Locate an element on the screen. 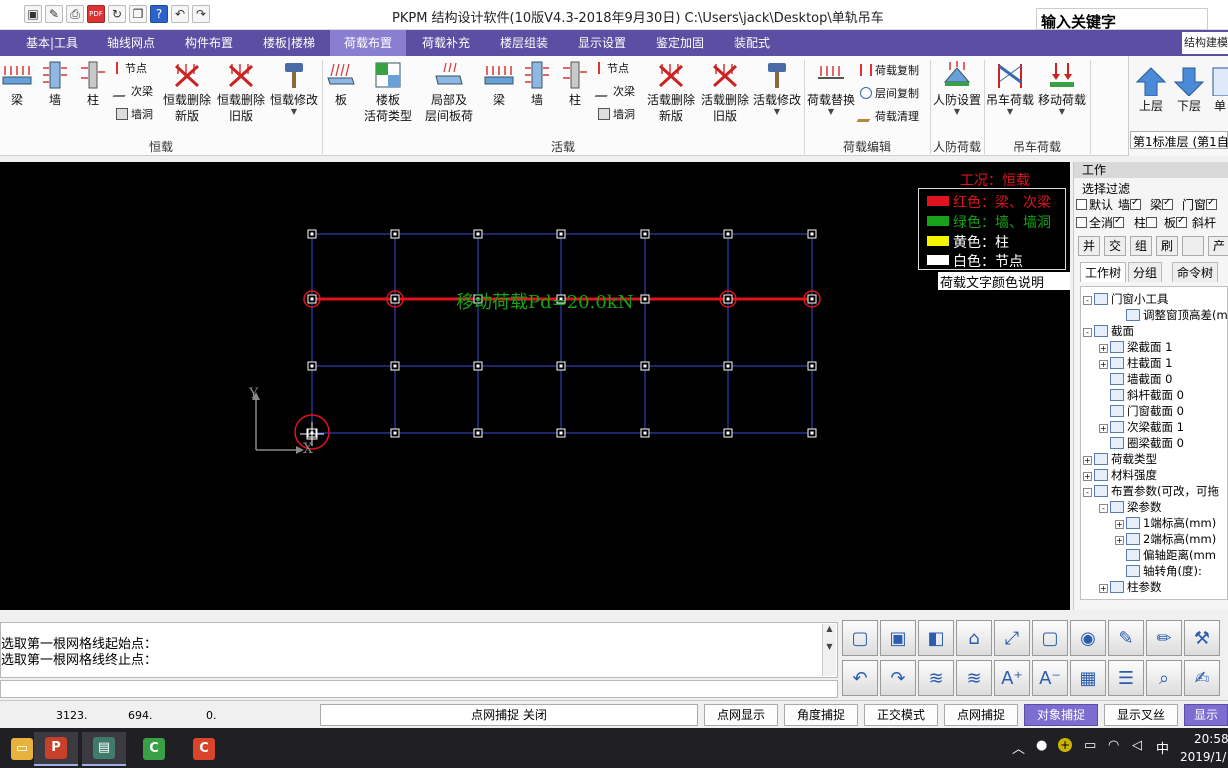  tab-axis-grid: 轴线网点 is located at coordinates (131, 43).